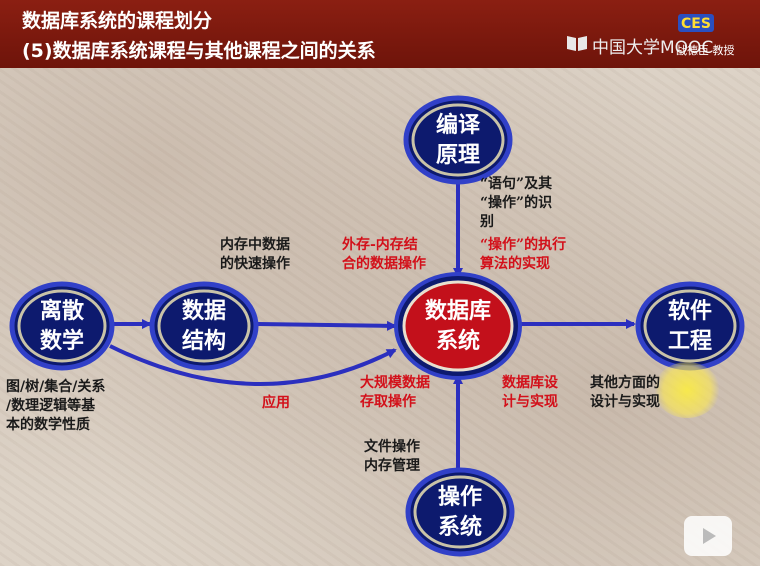 The width and height of the screenshot is (760, 566). Describe the element at coordinates (61, 326) in the screenshot. I see `node-discrete-label: 离散 数学` at that location.